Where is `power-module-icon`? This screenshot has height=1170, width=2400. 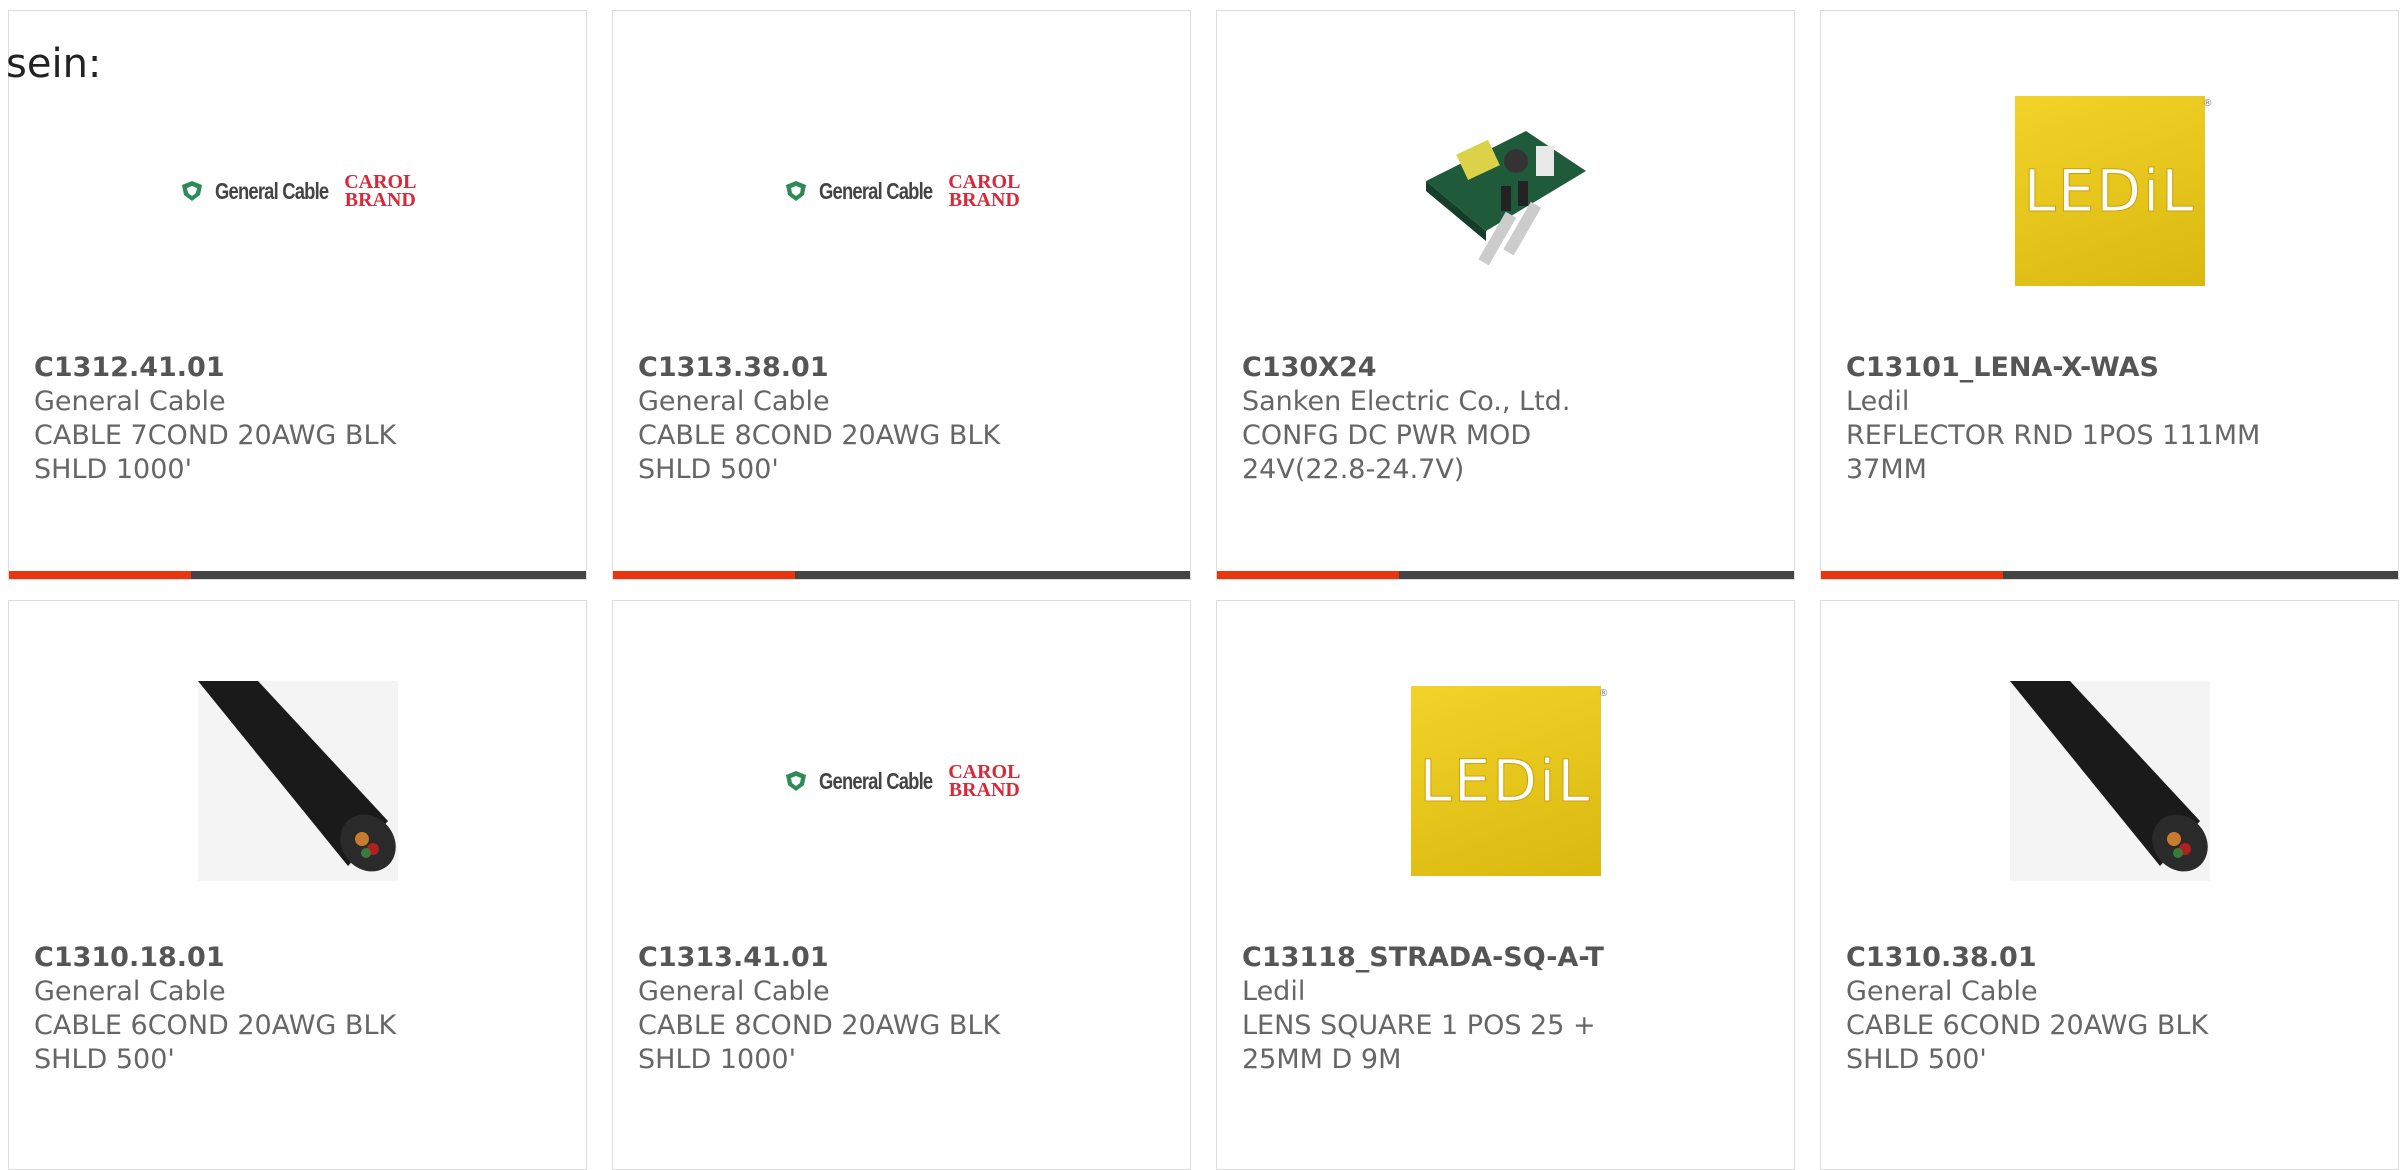
power-module-icon is located at coordinates (1505, 198).